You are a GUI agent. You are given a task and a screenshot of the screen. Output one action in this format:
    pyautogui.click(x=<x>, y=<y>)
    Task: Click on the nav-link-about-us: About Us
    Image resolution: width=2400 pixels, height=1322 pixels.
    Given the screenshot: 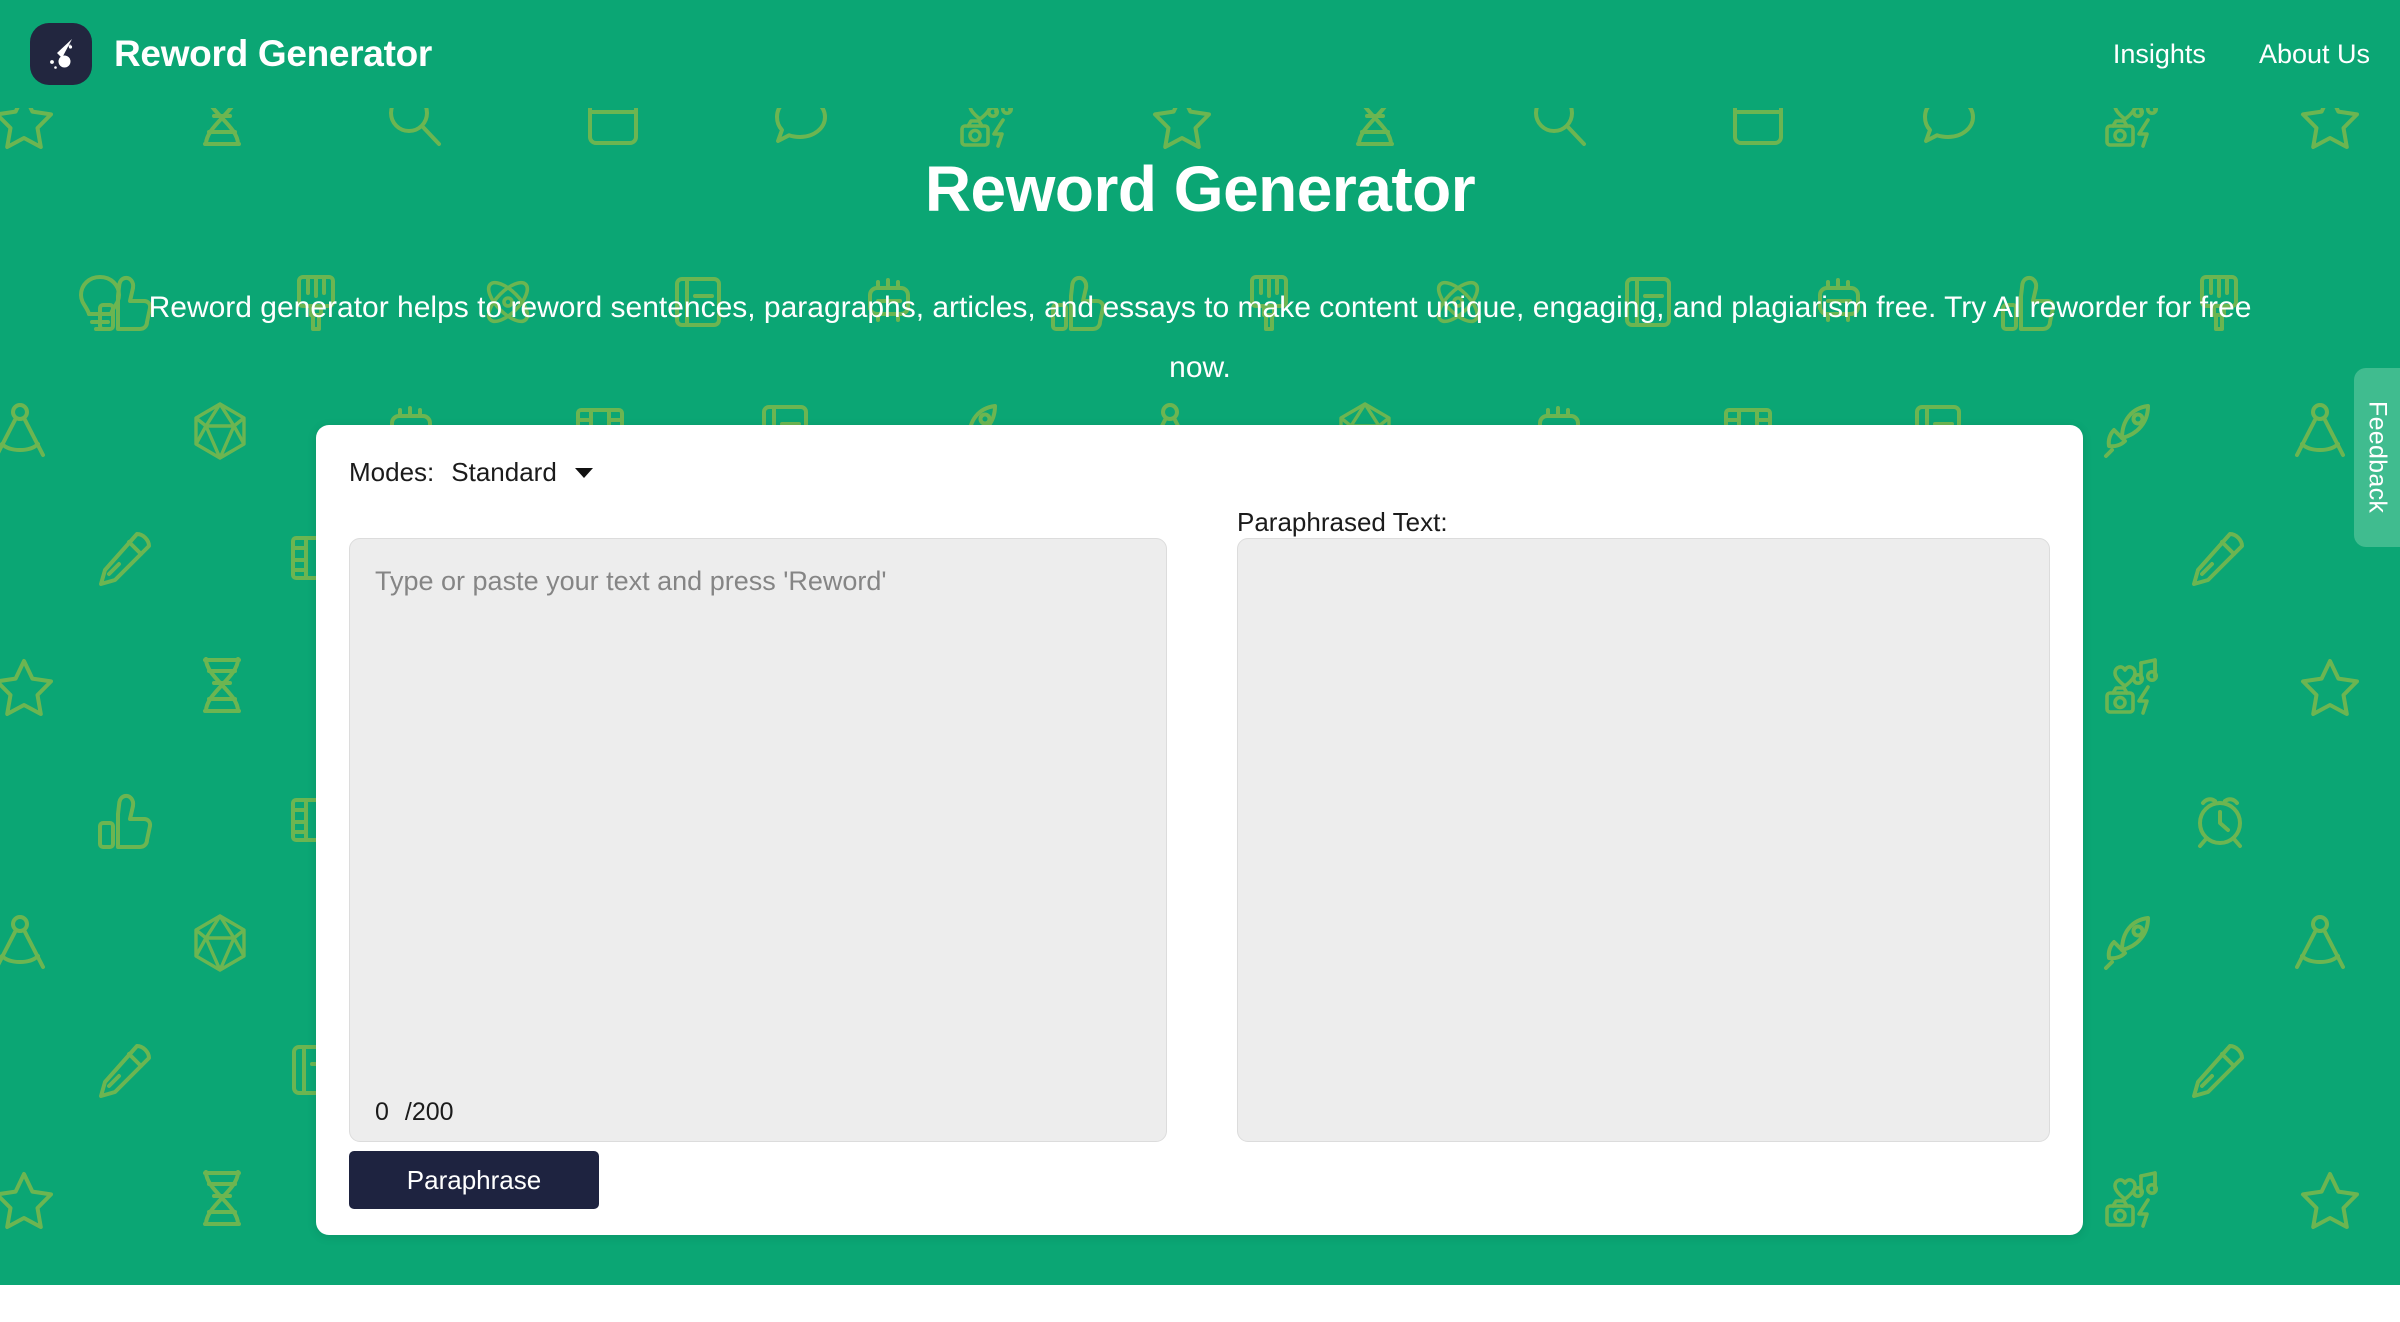 What is the action you would take?
    pyautogui.click(x=2314, y=54)
    